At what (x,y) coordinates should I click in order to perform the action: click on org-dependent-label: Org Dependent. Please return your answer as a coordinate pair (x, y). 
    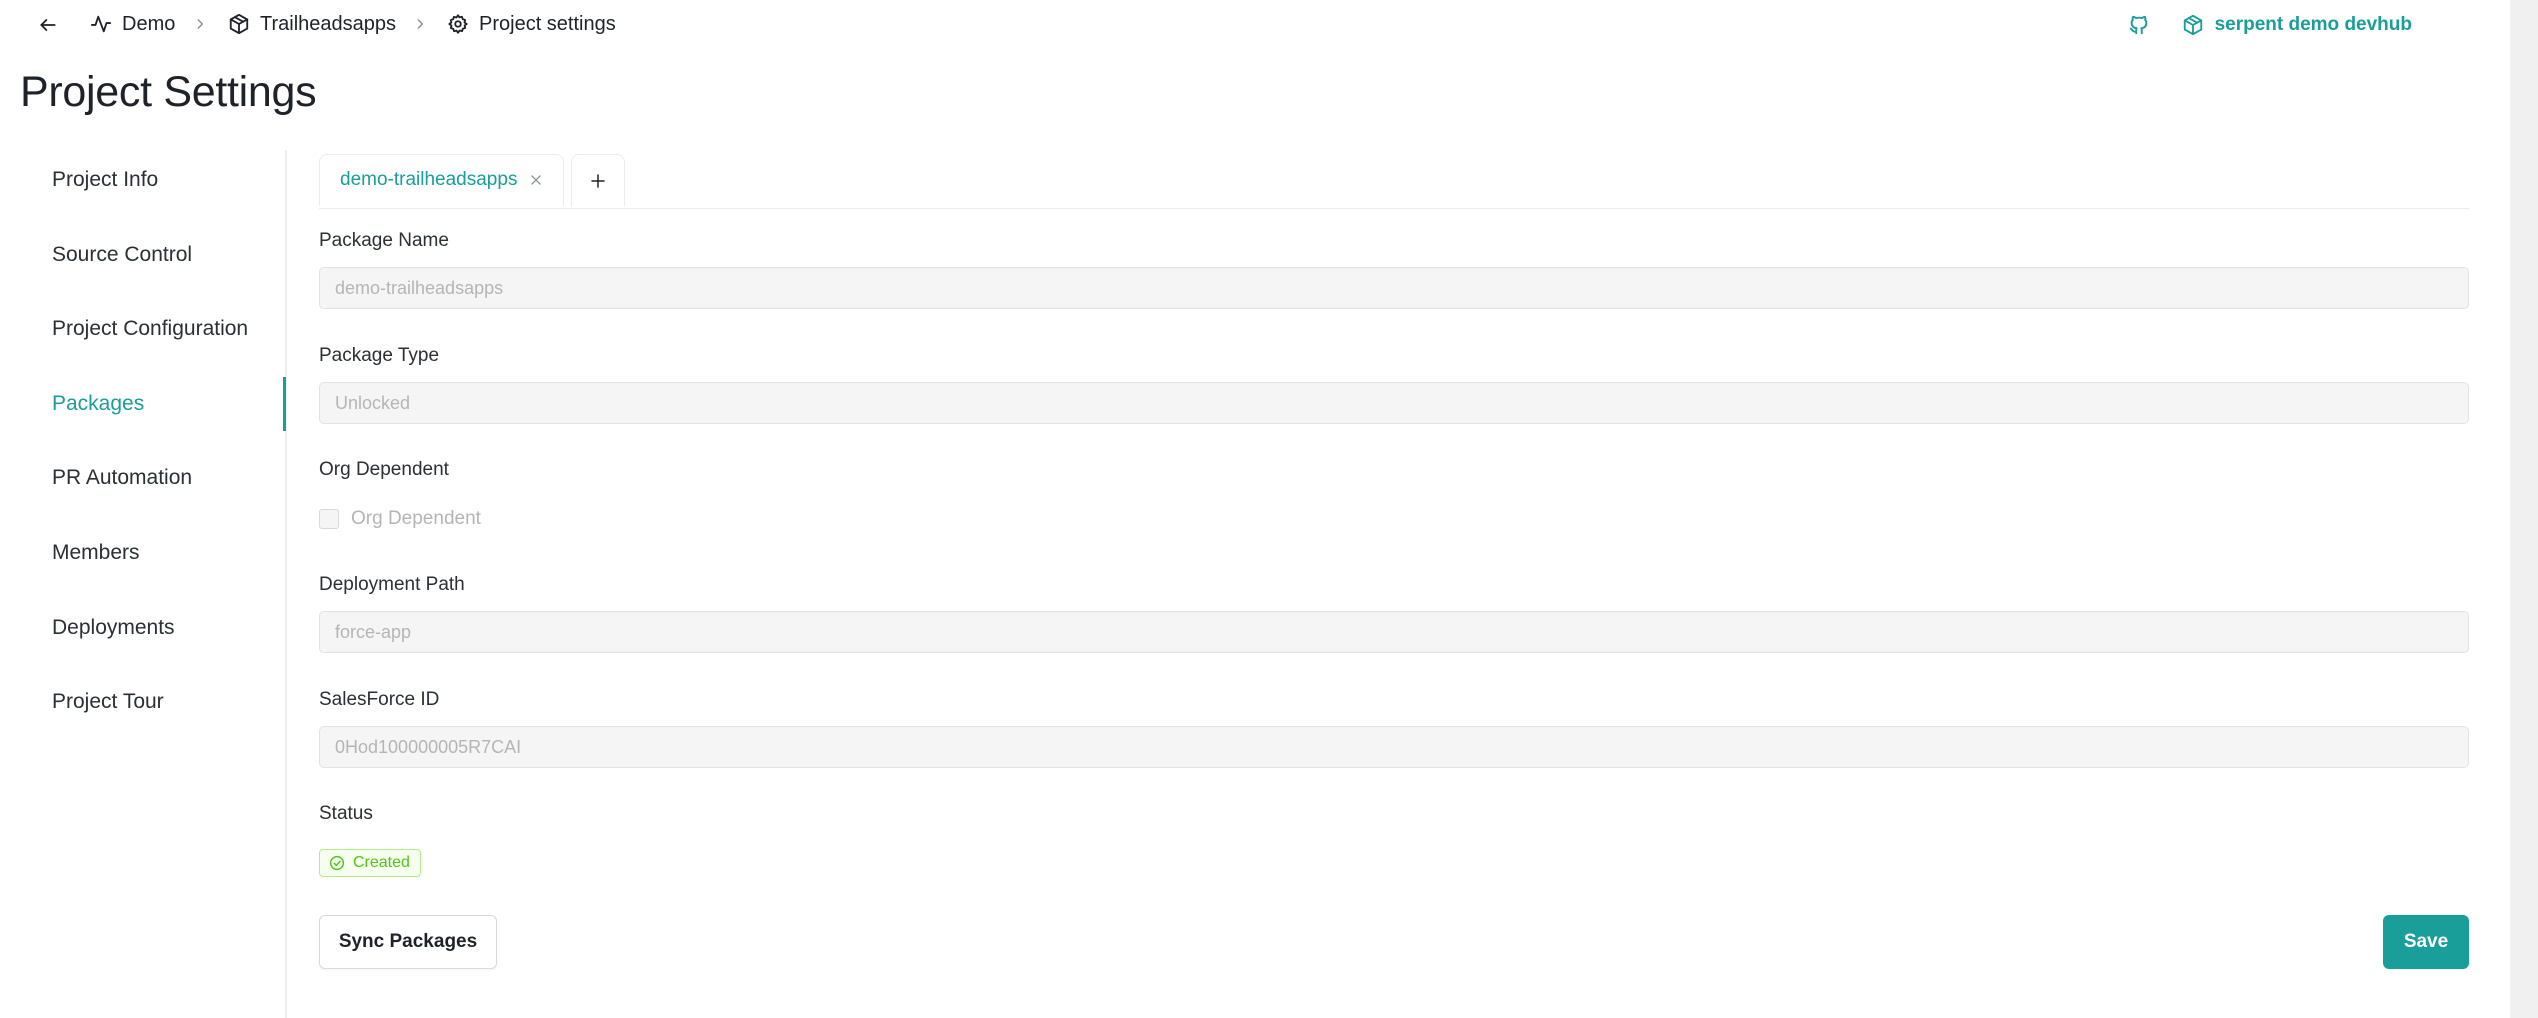
    Looking at the image, I should click on (384, 469).